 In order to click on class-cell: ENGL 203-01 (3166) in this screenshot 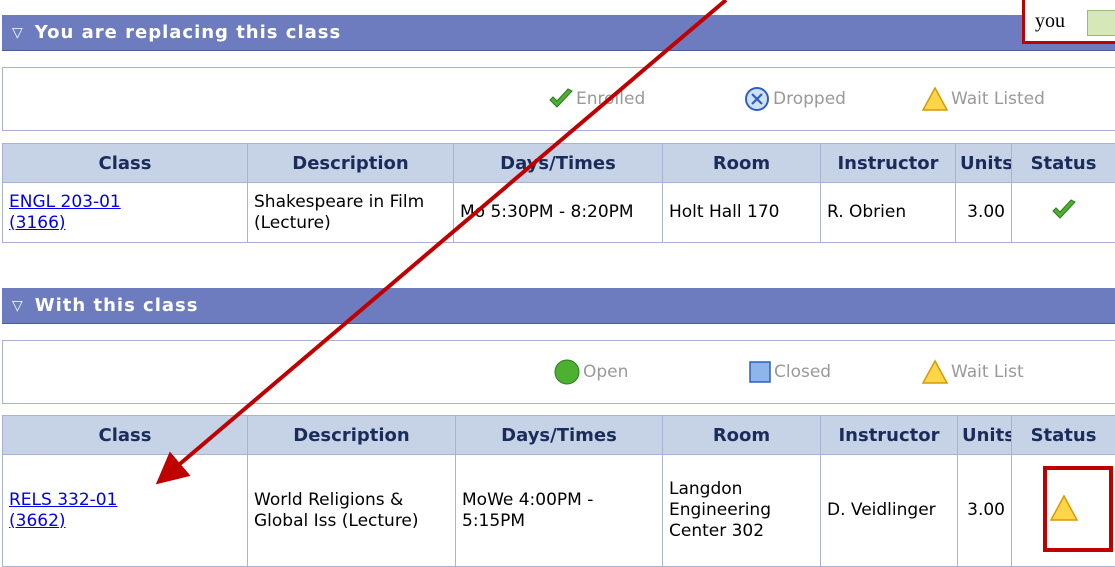, I will do `click(125, 212)`.